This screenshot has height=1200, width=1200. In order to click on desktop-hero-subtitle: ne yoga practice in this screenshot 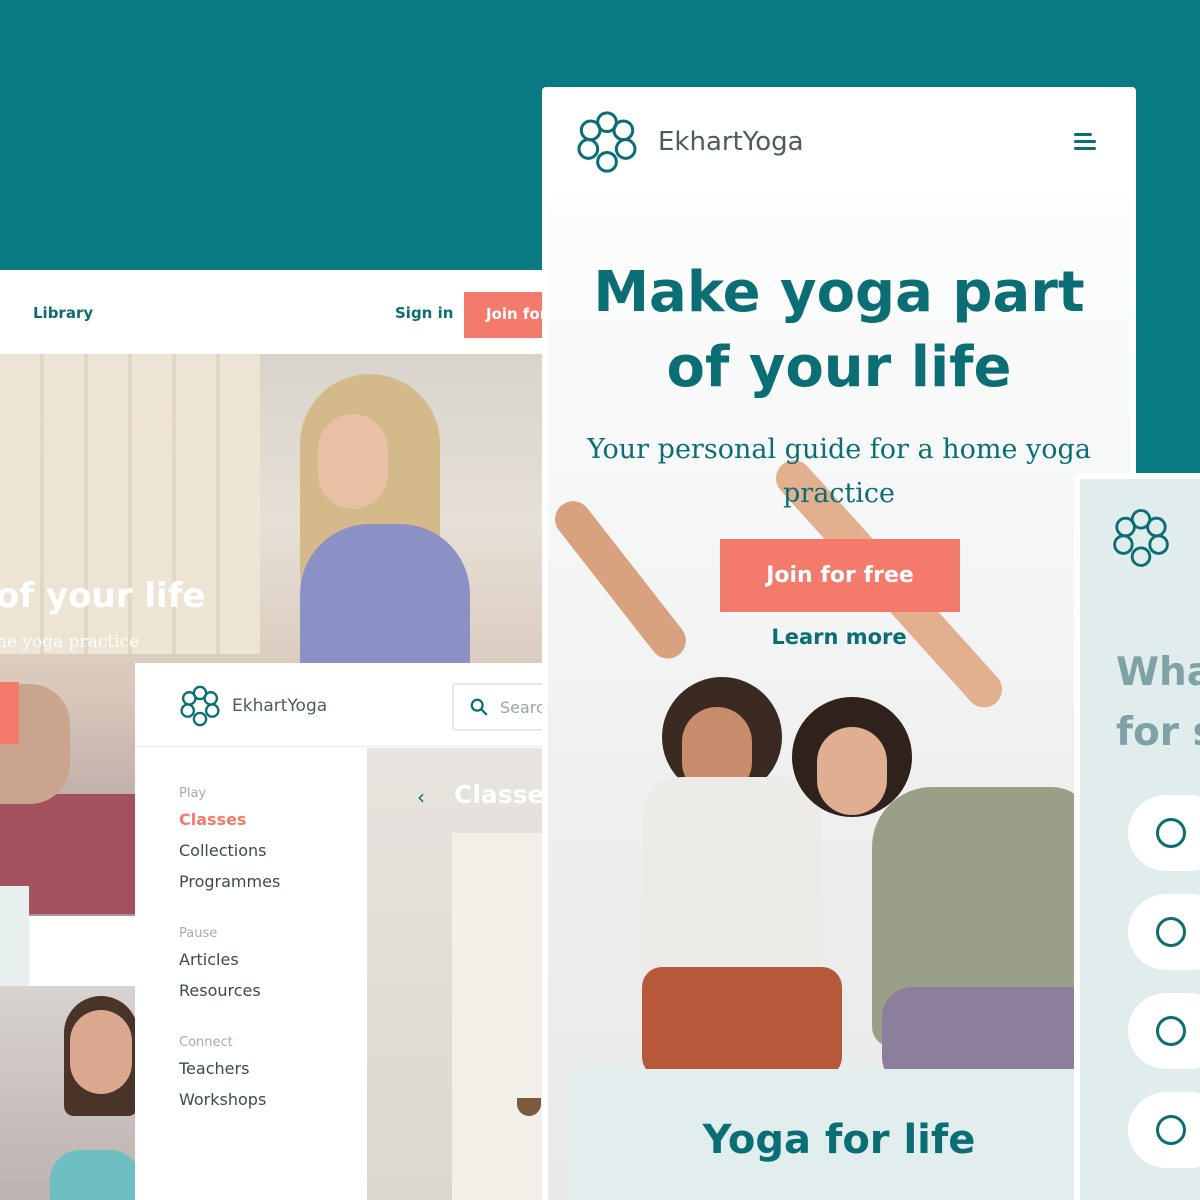, I will do `click(70, 642)`.